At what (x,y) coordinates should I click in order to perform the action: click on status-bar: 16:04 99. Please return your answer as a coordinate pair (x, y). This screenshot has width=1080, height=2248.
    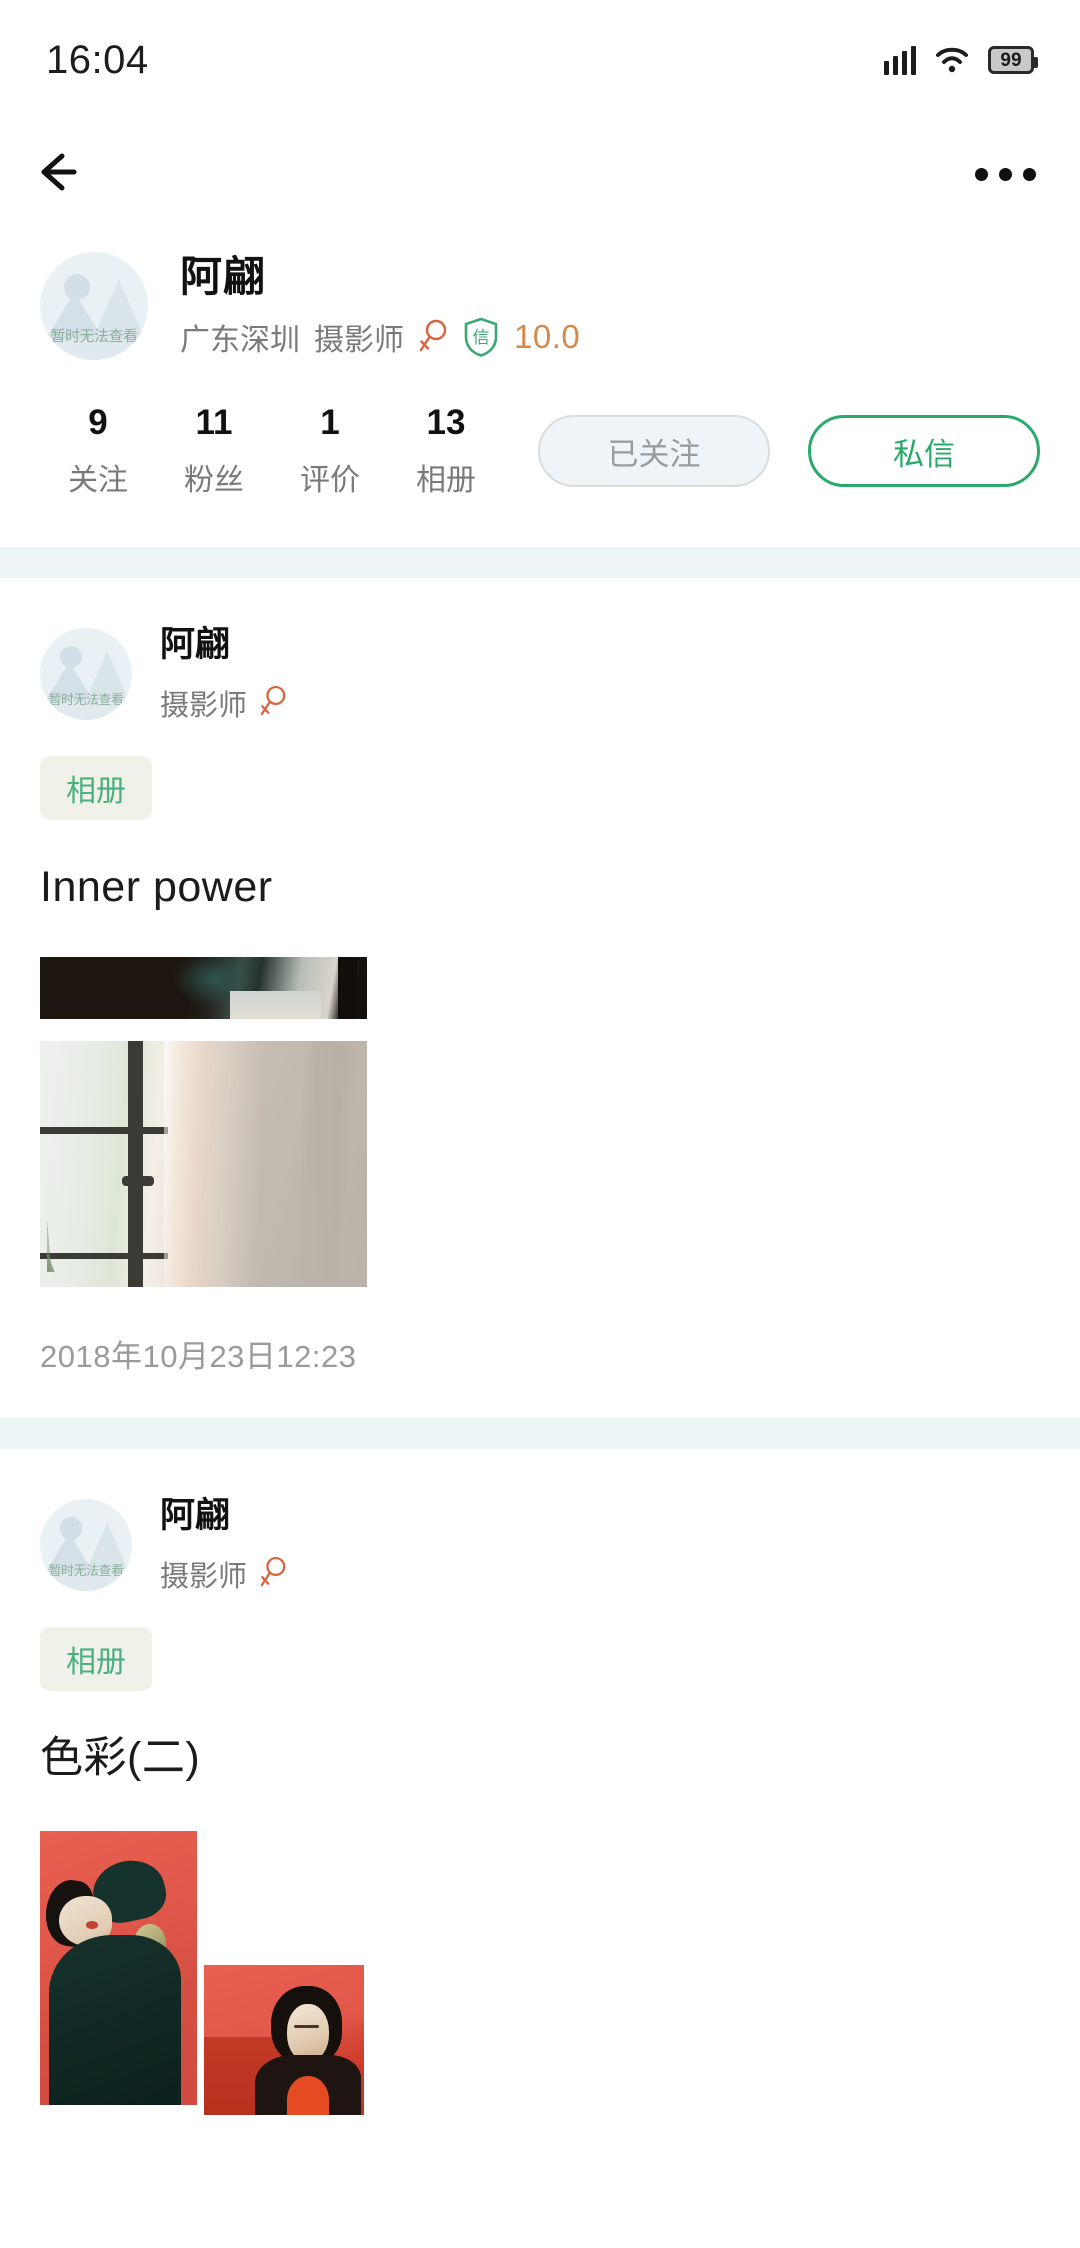
    Looking at the image, I should click on (540, 60).